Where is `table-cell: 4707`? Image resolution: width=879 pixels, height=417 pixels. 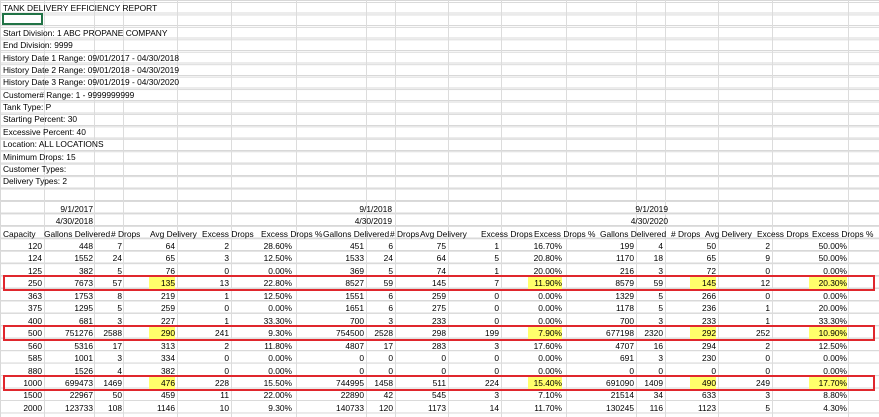 table-cell: 4707 is located at coordinates (599, 346).